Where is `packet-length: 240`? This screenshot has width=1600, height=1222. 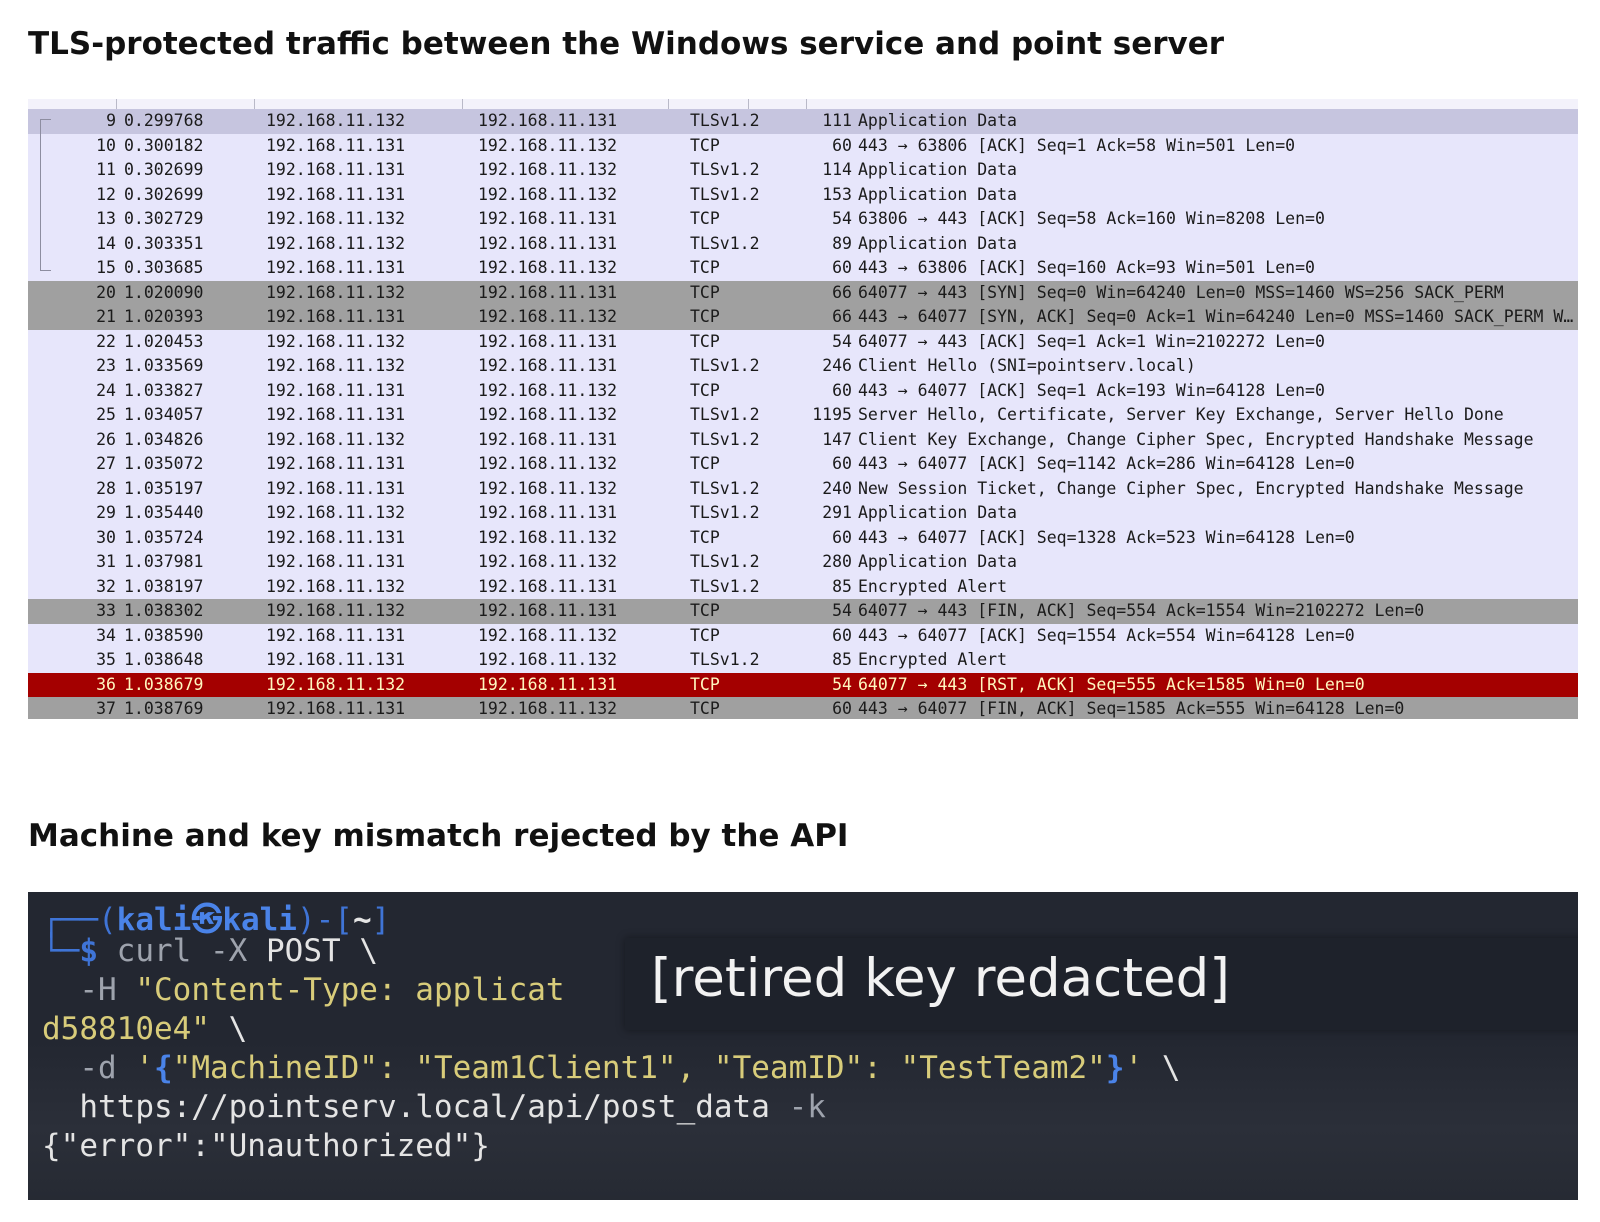 packet-length: 240 is located at coordinates (837, 488).